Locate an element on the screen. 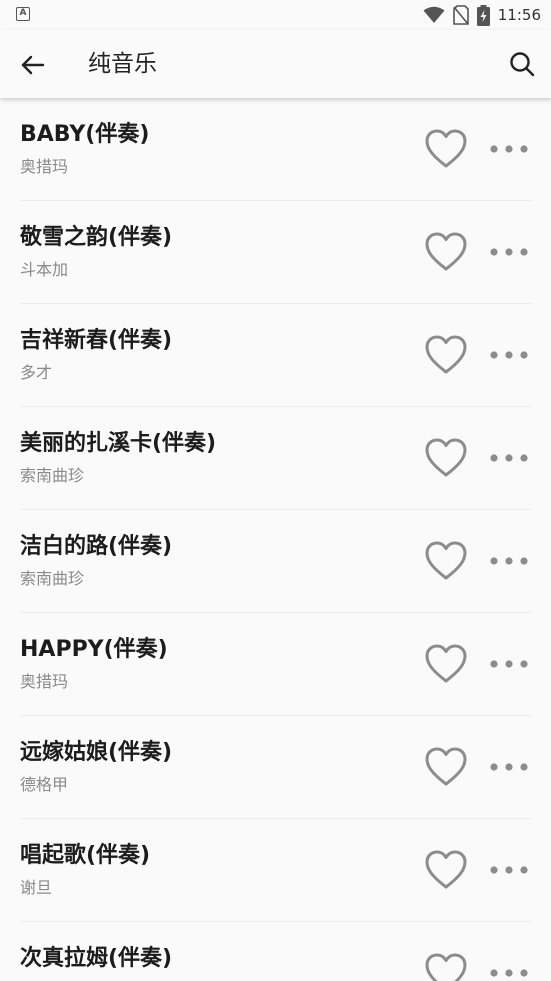 Image resolution: width=551 pixels, height=981 pixels. song-title: 洁白的路(伴奏) is located at coordinates (96, 546).